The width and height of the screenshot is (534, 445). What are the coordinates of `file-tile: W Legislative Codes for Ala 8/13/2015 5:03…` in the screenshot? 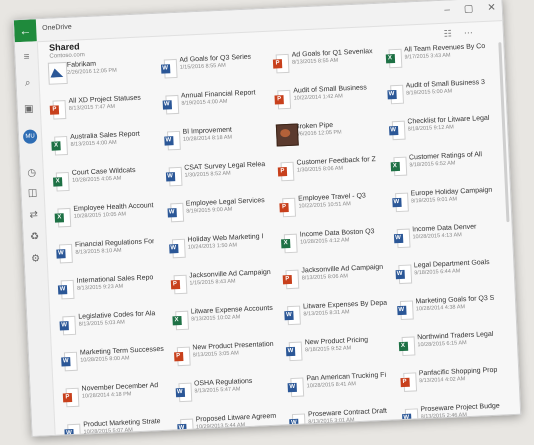 It's located at (114, 326).